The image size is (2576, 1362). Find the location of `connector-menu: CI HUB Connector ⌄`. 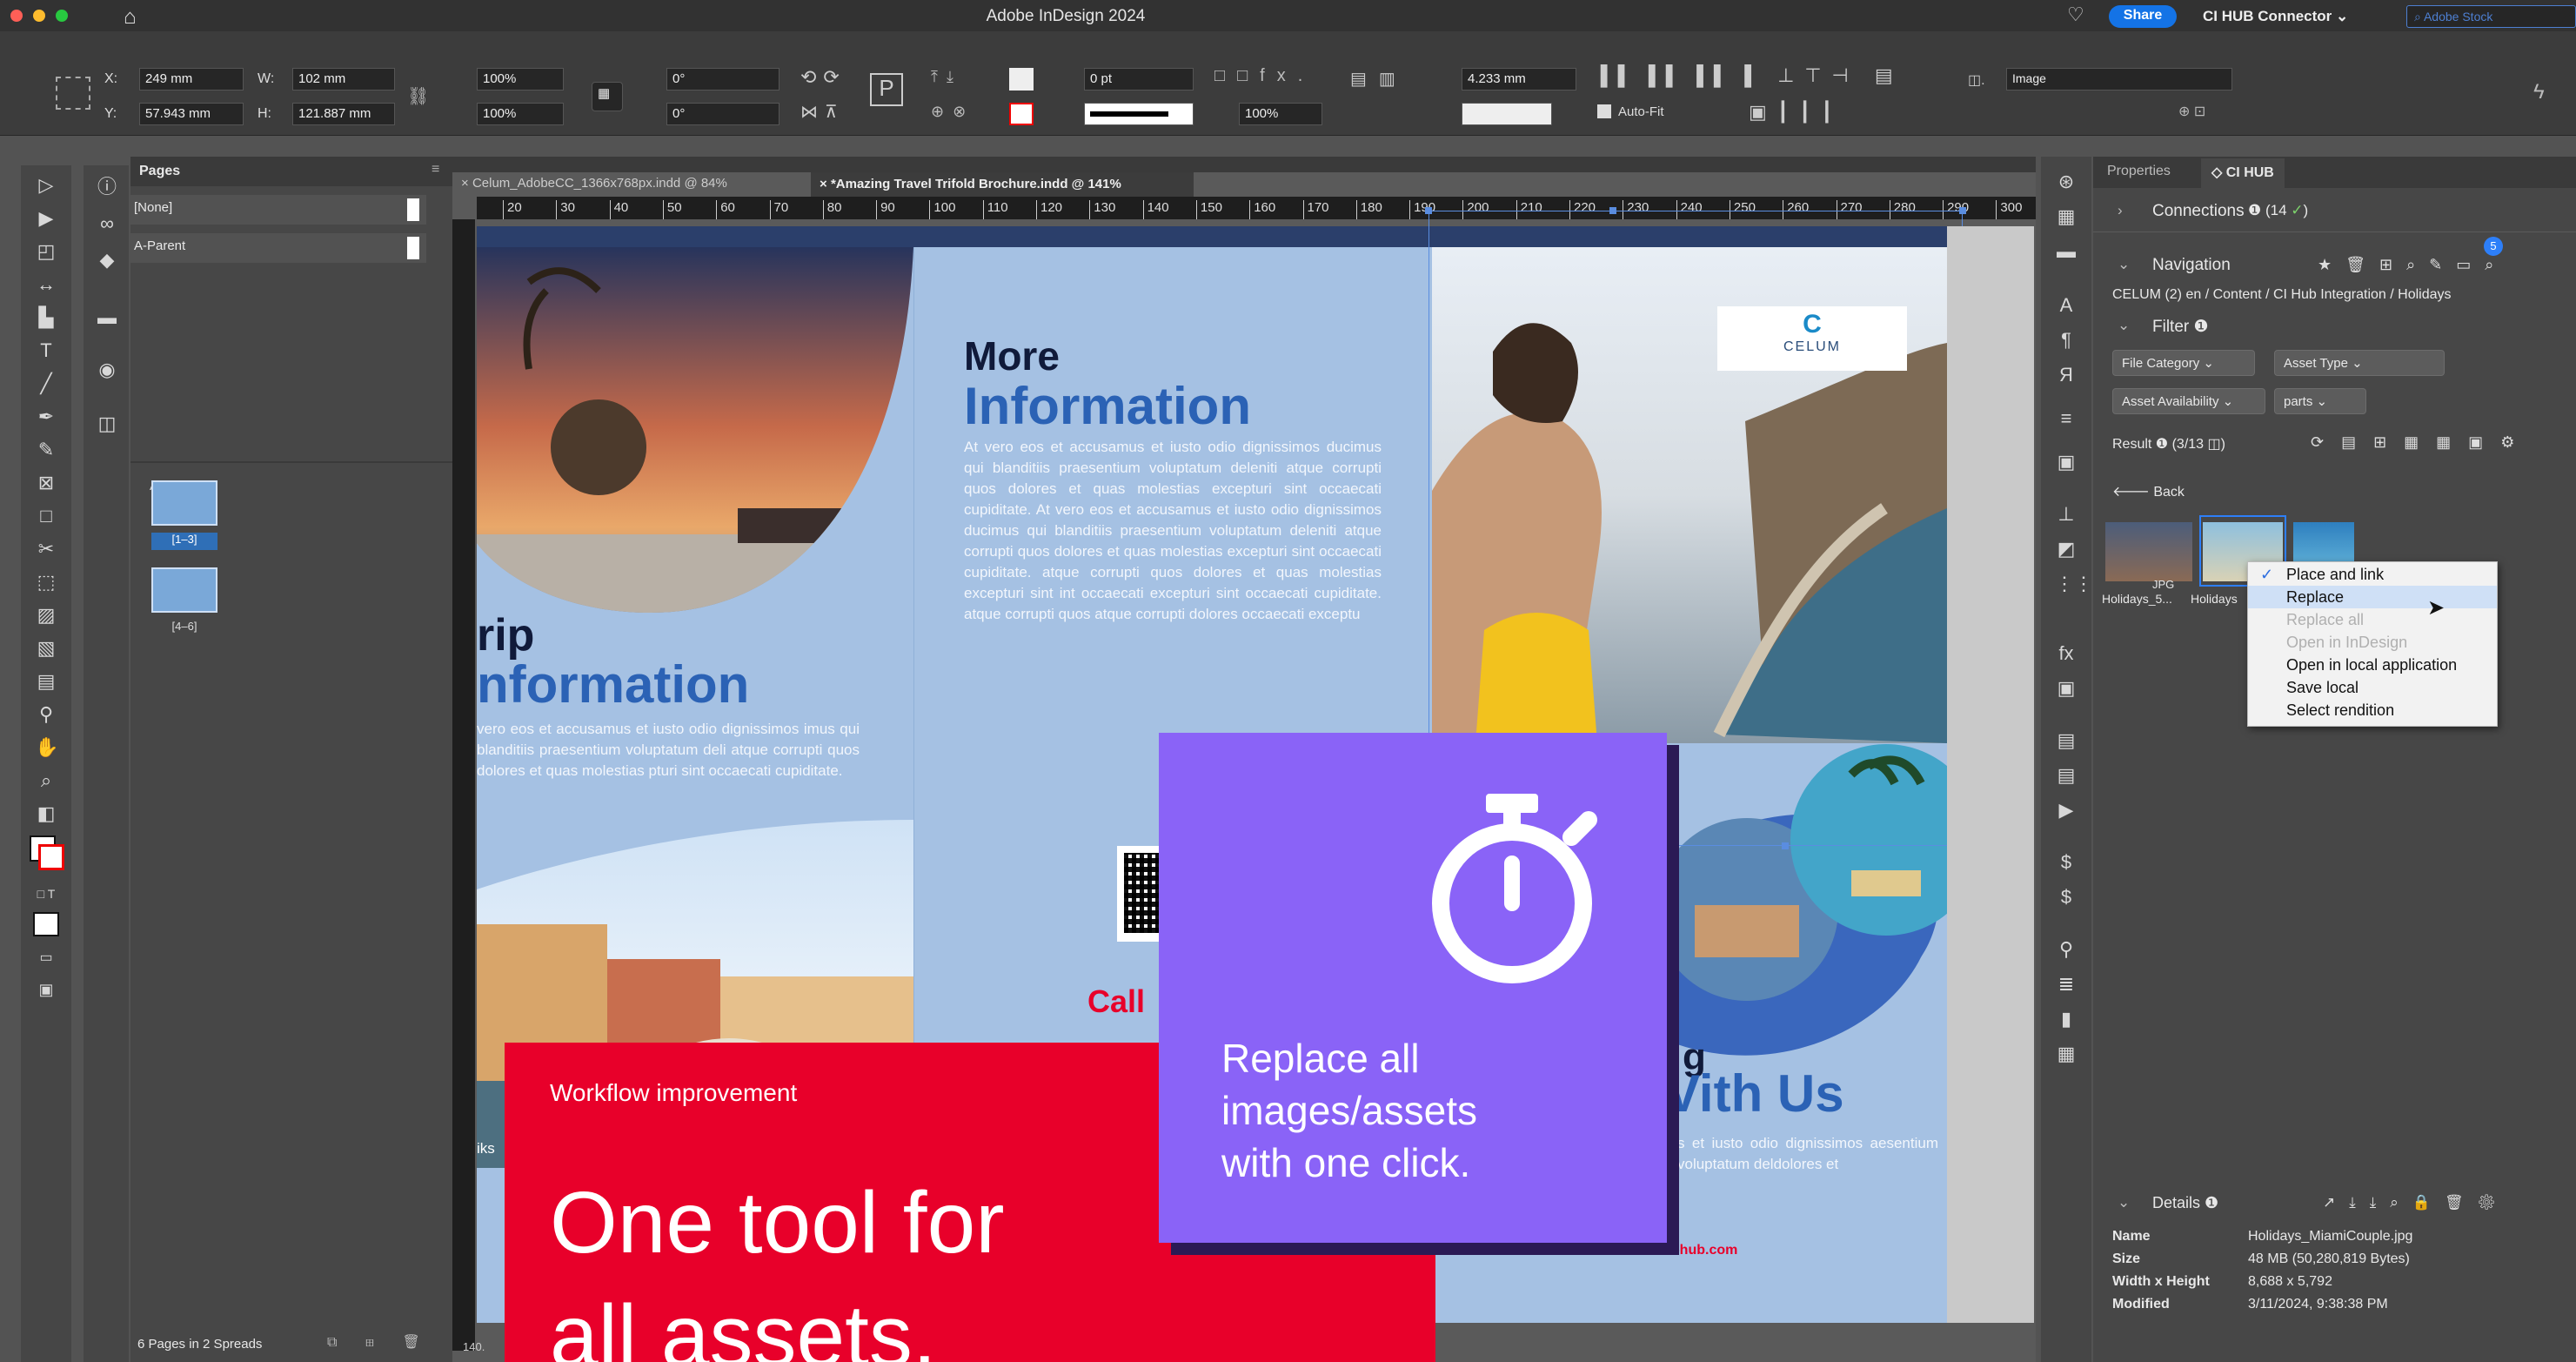

connector-menu: CI HUB Connector ⌄ is located at coordinates (2275, 16).